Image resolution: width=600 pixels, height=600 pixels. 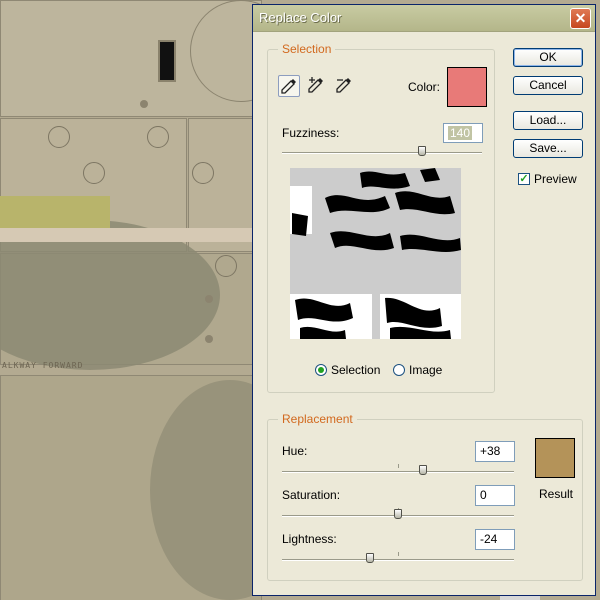 I want to click on cancel-button: Cancel, so click(x=548, y=85).